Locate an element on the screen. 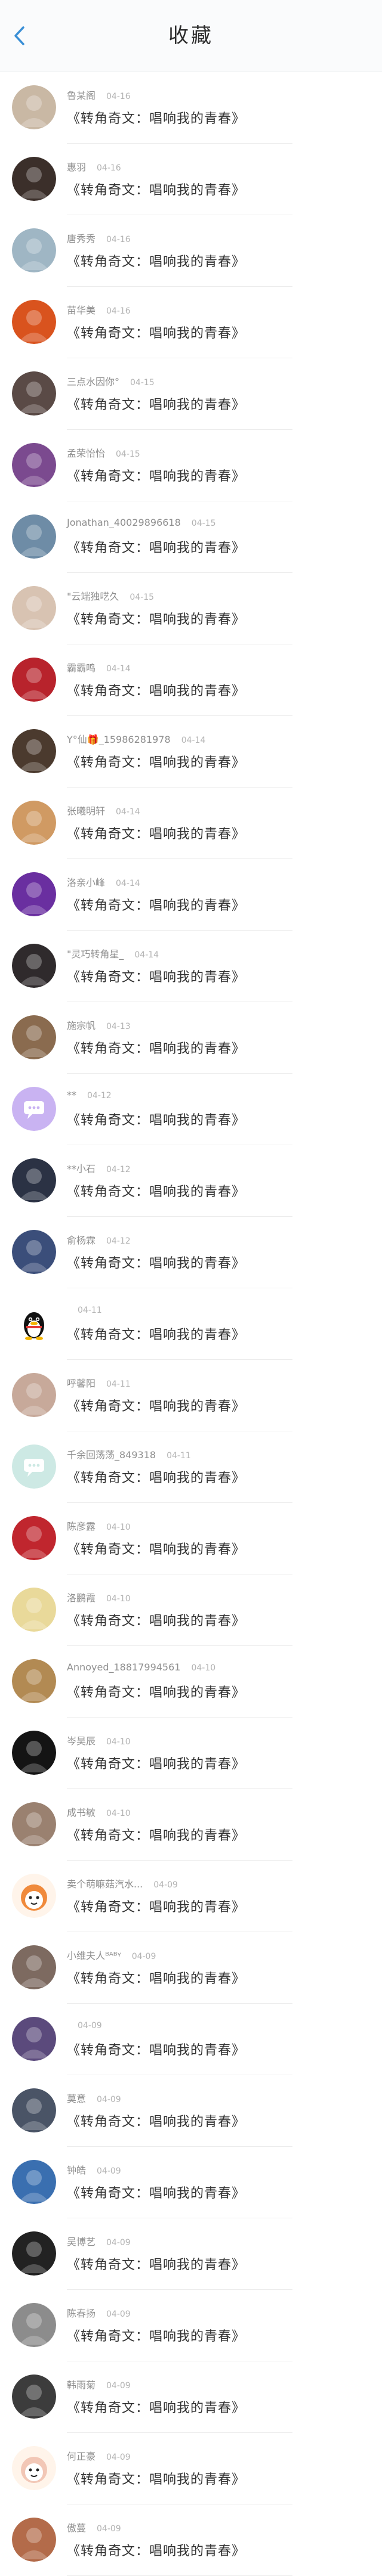 The height and width of the screenshot is (2576, 382). user-name: ** is located at coordinates (71, 1095).